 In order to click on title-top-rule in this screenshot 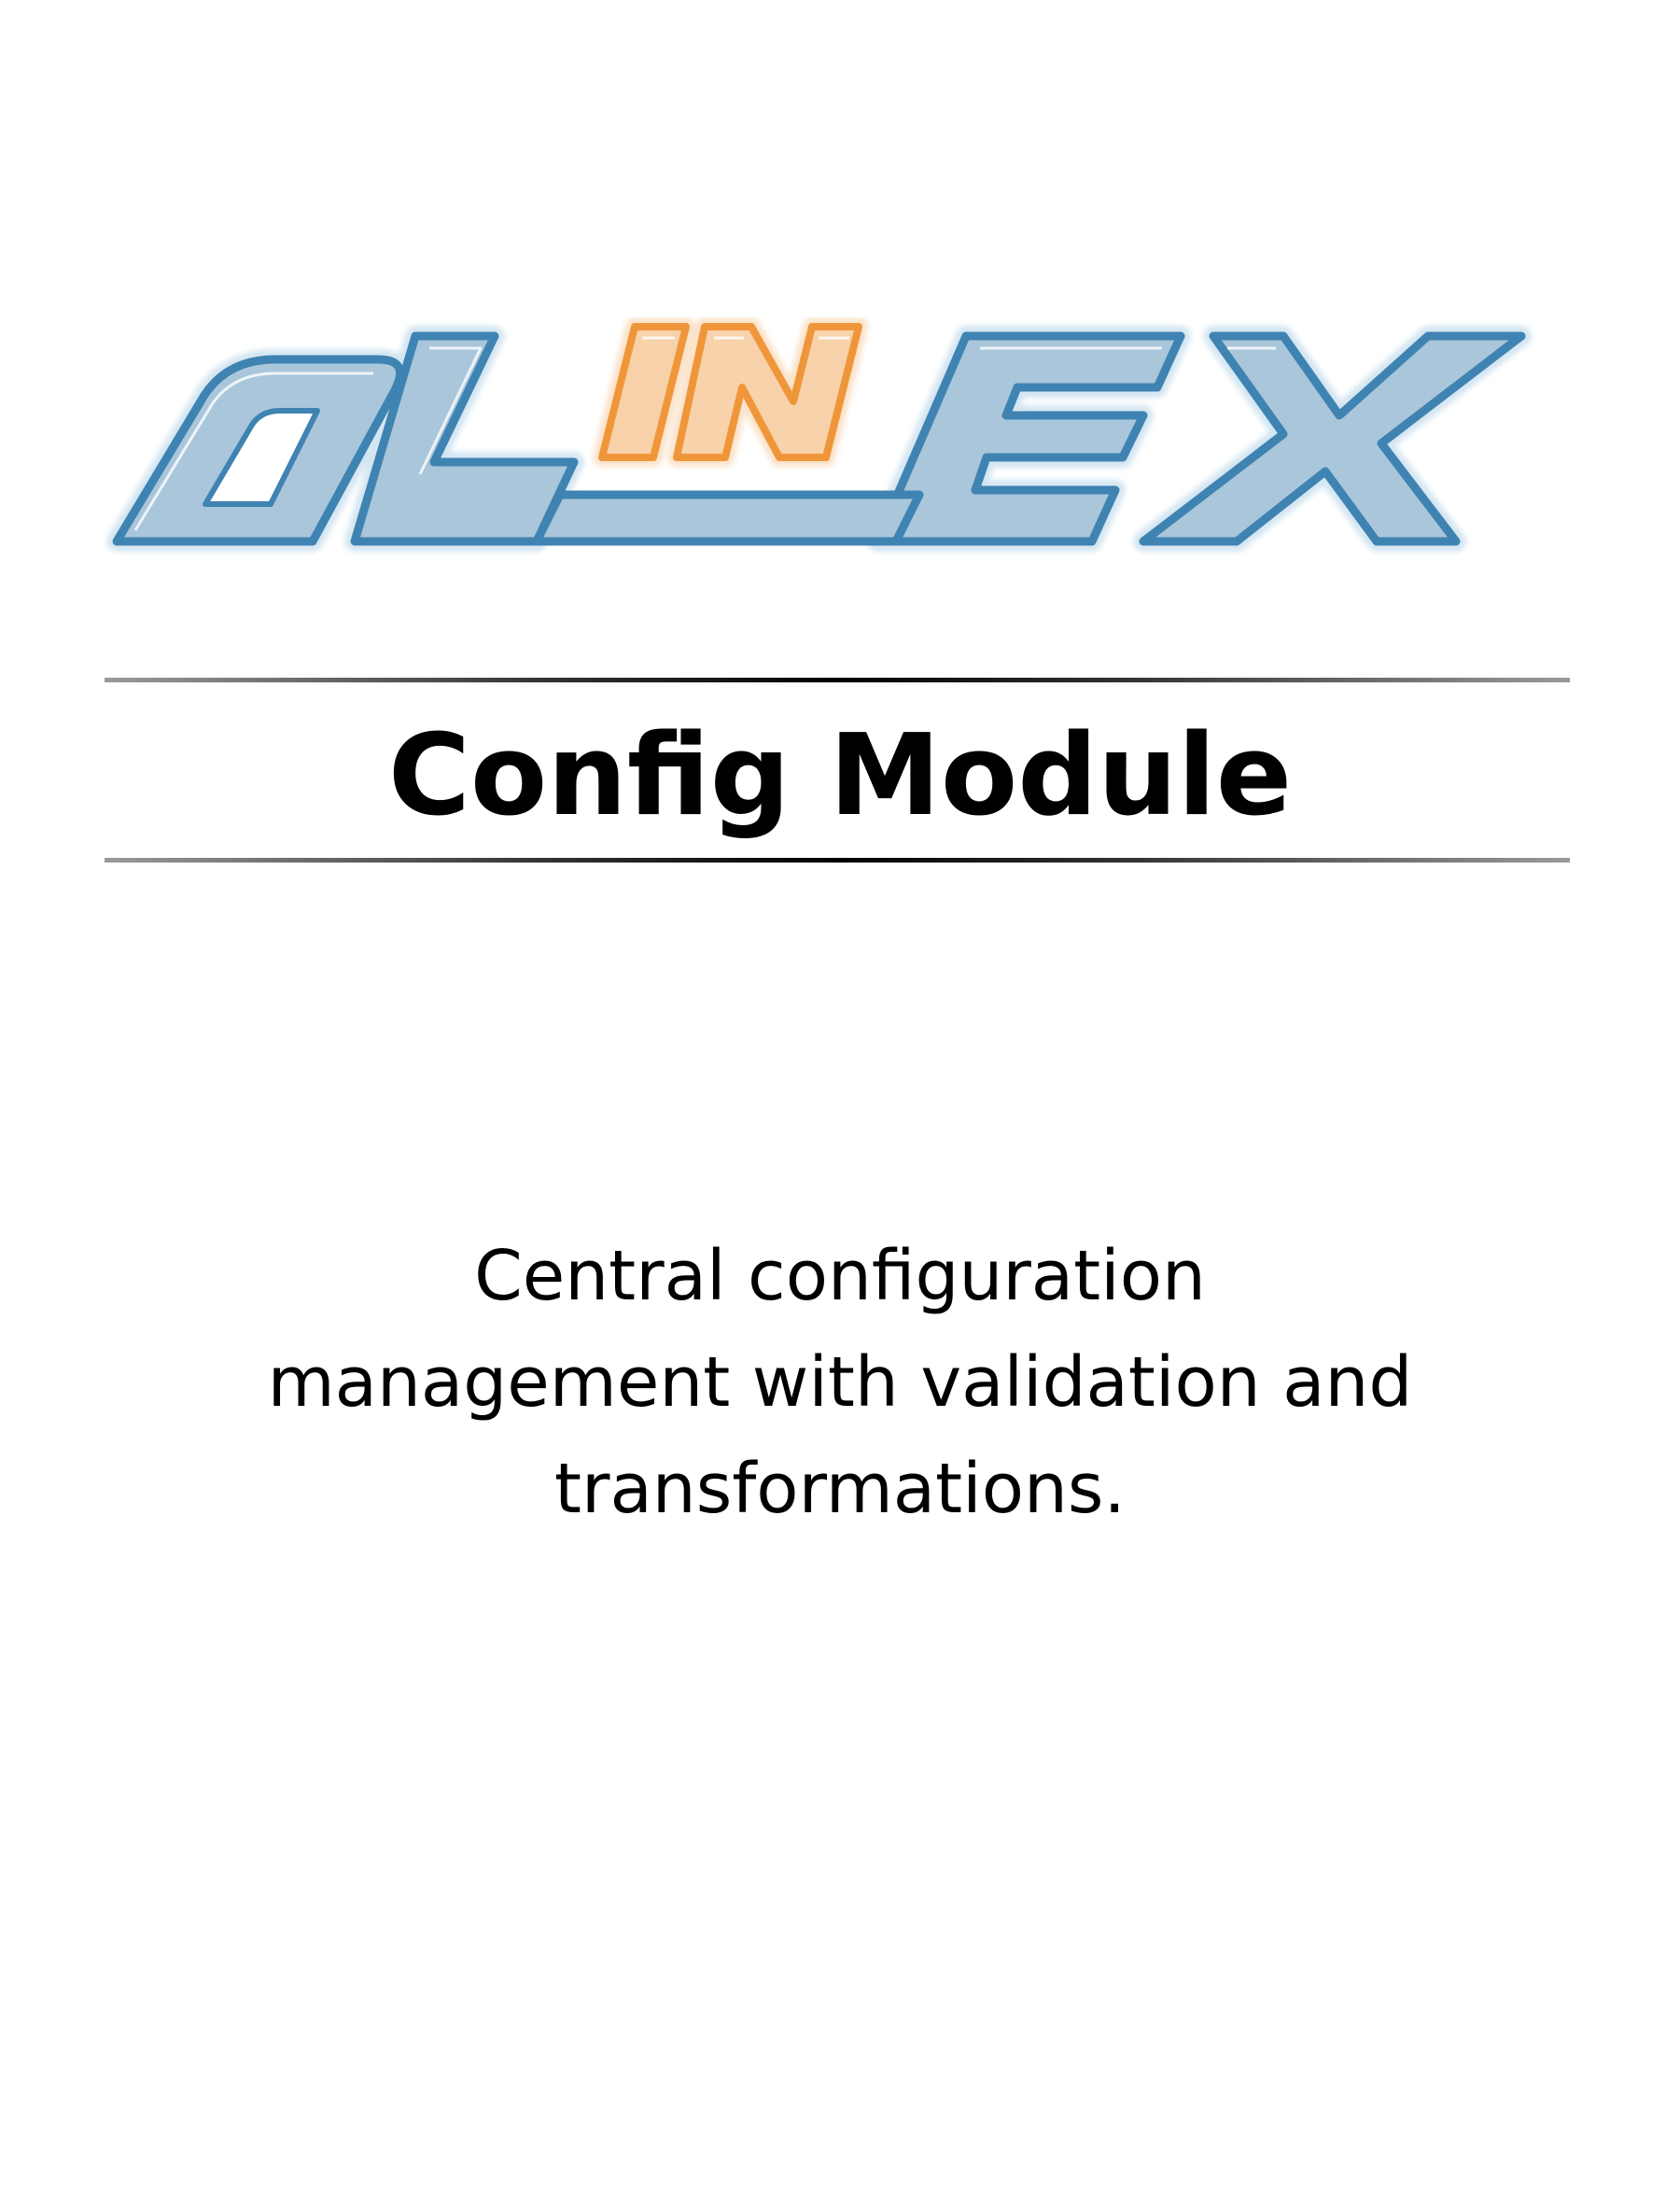, I will do `click(837, 680)`.